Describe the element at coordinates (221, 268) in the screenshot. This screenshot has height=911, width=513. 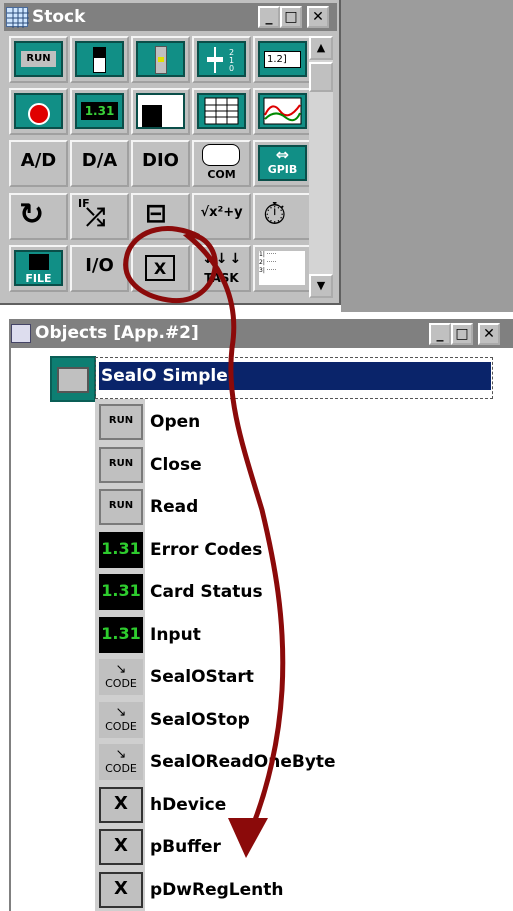
I see `tile-task: ↓↓↓ TASK` at that location.